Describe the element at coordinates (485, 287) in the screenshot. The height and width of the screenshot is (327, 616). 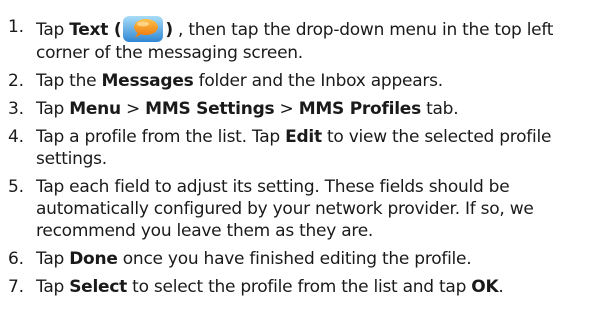
I see `step-bold-text: OK` at that location.